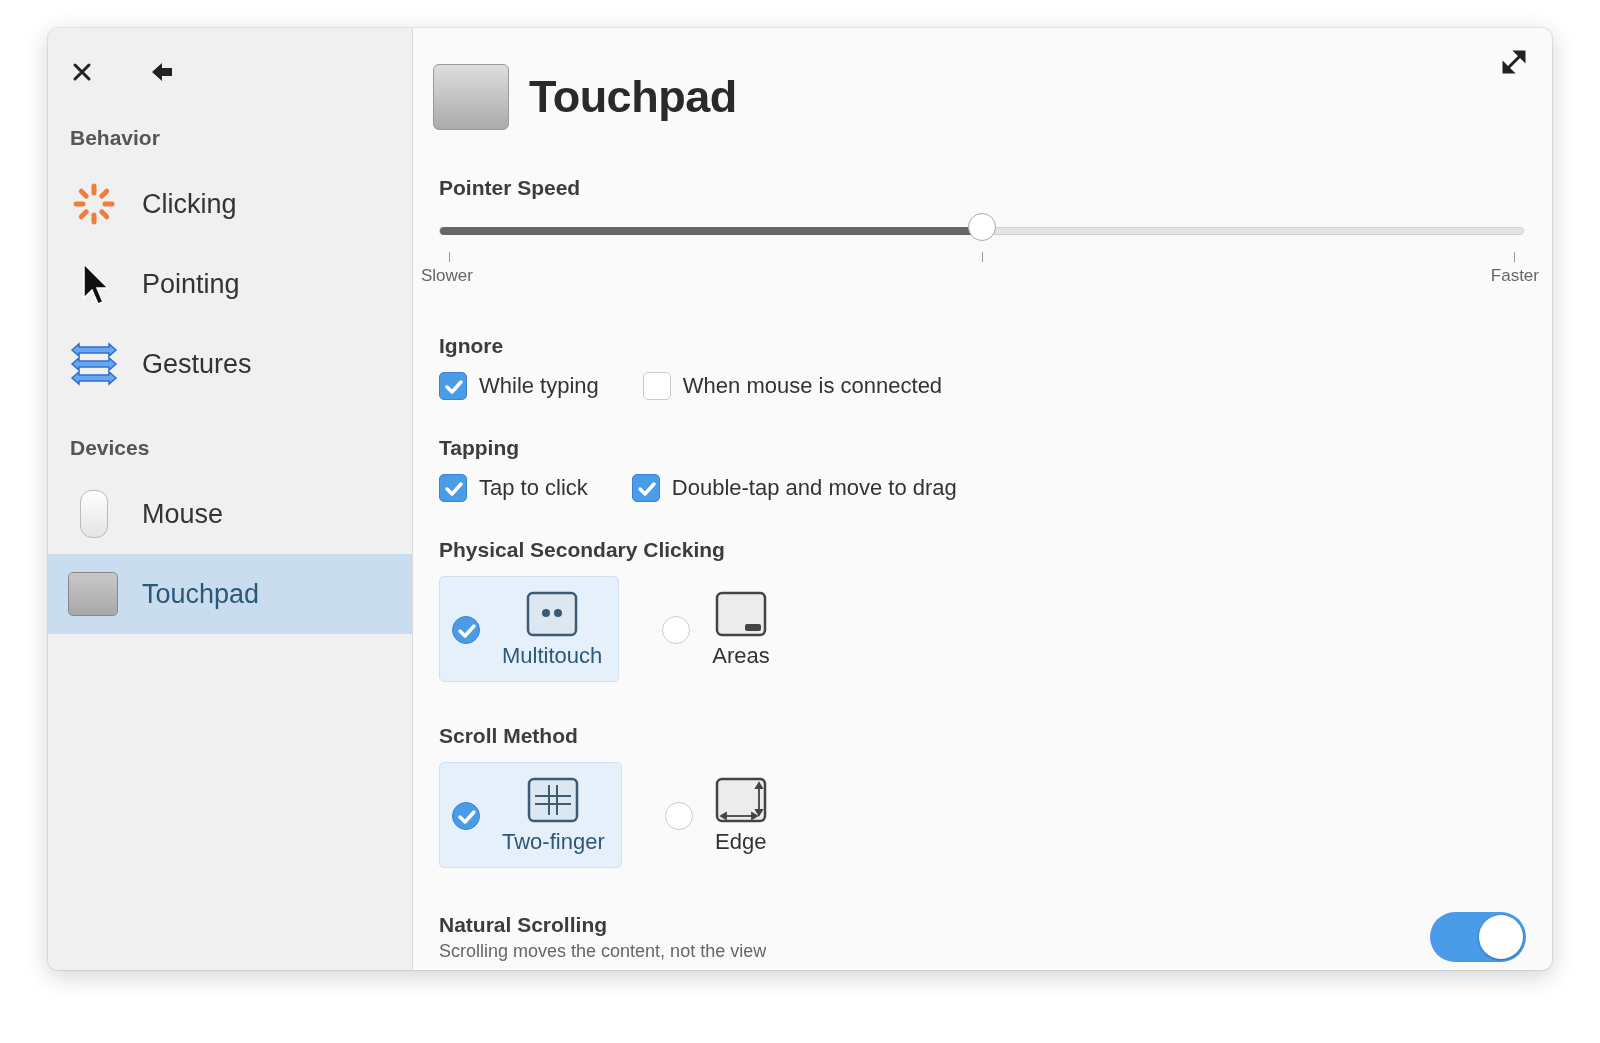  Describe the element at coordinates (230, 204) in the screenshot. I see `sidebar-item: Clicking` at that location.